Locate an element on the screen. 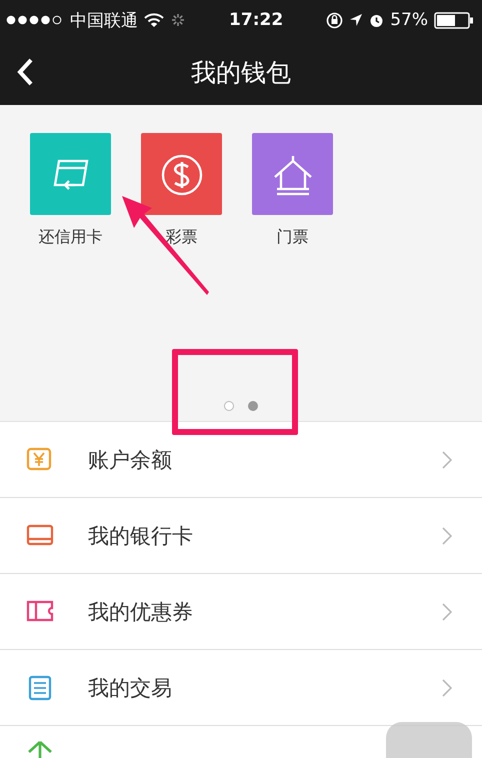 The image size is (482, 758). battery-percent: 57% is located at coordinates (409, 20).